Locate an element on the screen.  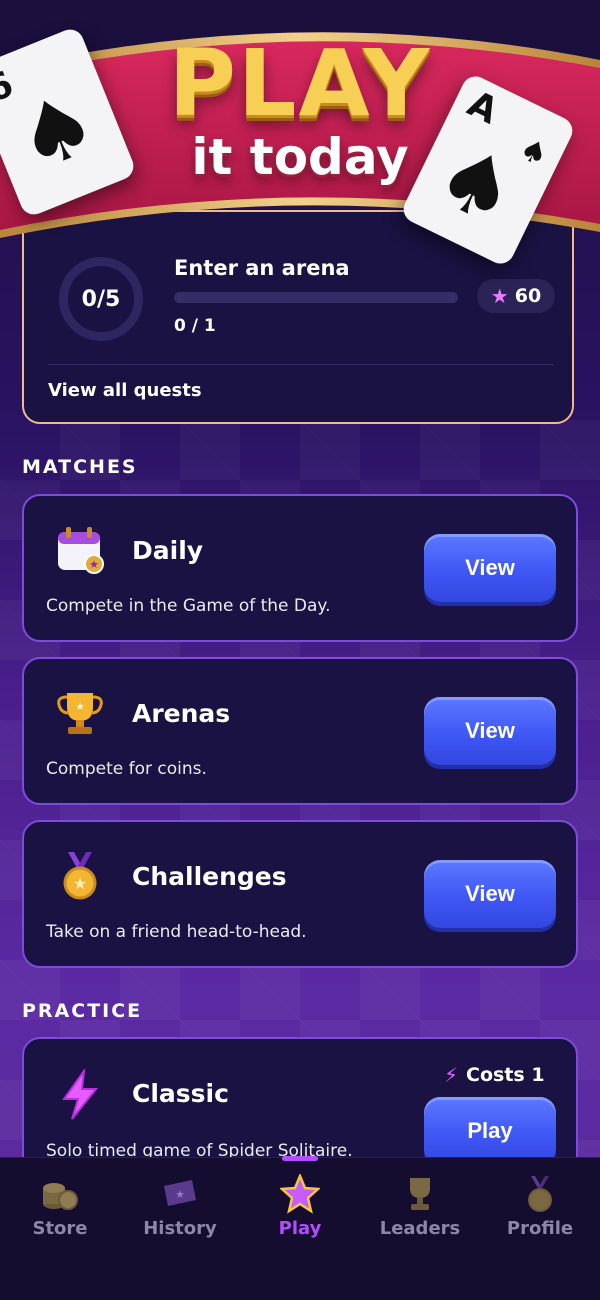
practice-heading: PRACTICE is located at coordinates (82, 1011).